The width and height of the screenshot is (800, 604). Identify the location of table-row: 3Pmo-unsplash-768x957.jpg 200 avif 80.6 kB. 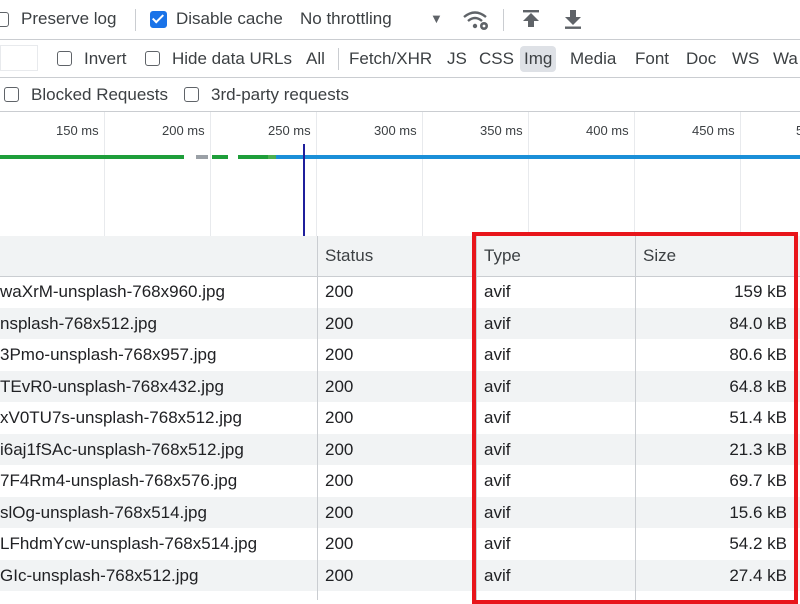
(400, 355).